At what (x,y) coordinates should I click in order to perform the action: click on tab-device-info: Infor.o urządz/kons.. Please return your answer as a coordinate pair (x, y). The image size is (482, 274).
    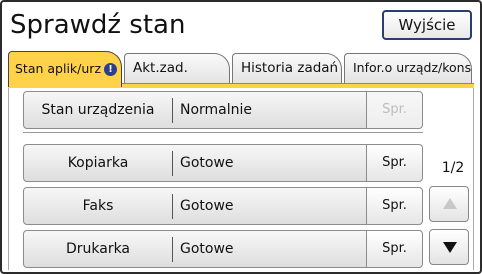
    Looking at the image, I should click on (408, 68).